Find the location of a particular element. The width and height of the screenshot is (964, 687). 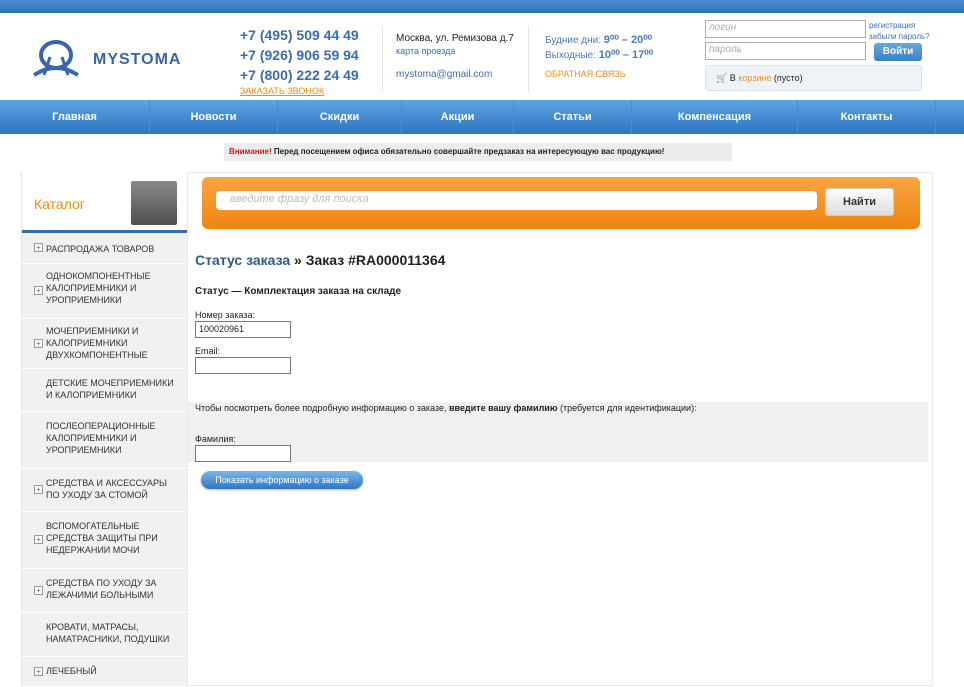

auth-links: регистрация забыли пароль? is located at coordinates (899, 31).